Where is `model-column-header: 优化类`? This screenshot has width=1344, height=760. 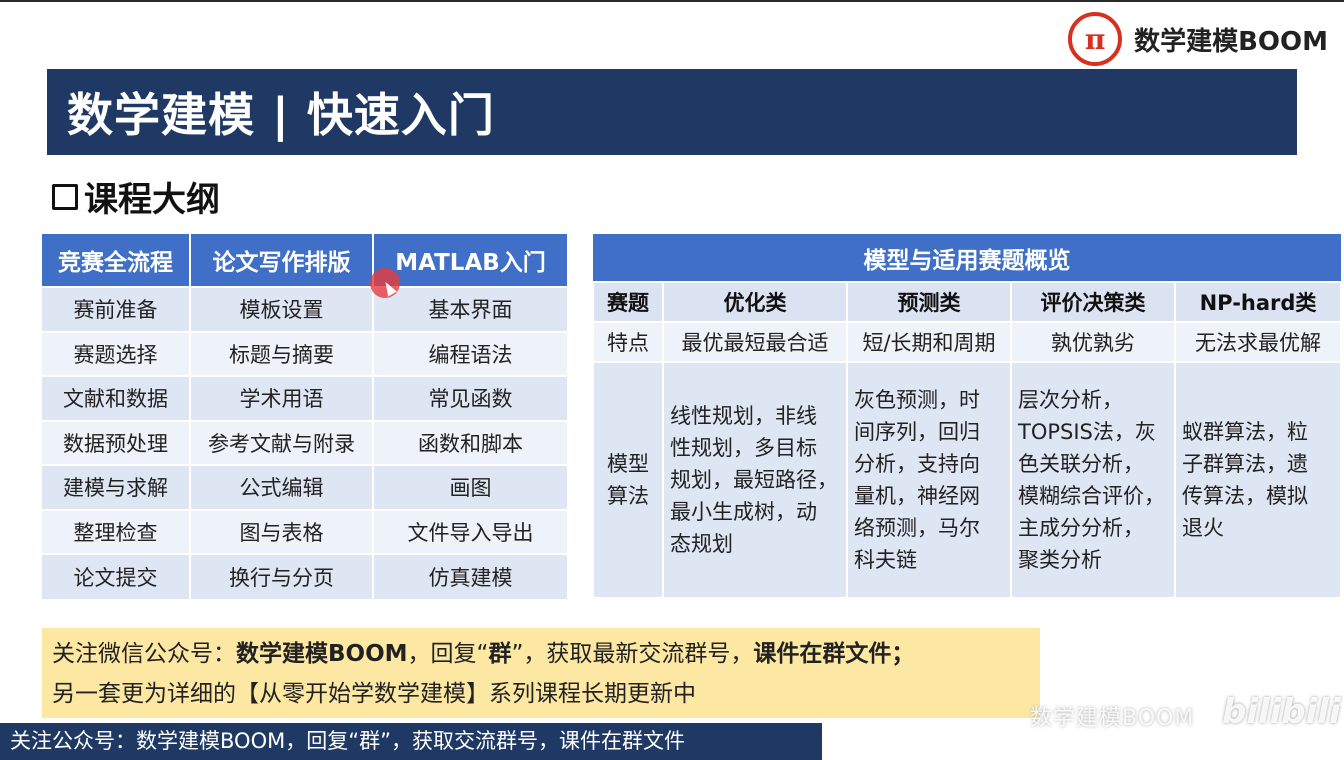
model-column-header: 优化类 is located at coordinates (755, 302).